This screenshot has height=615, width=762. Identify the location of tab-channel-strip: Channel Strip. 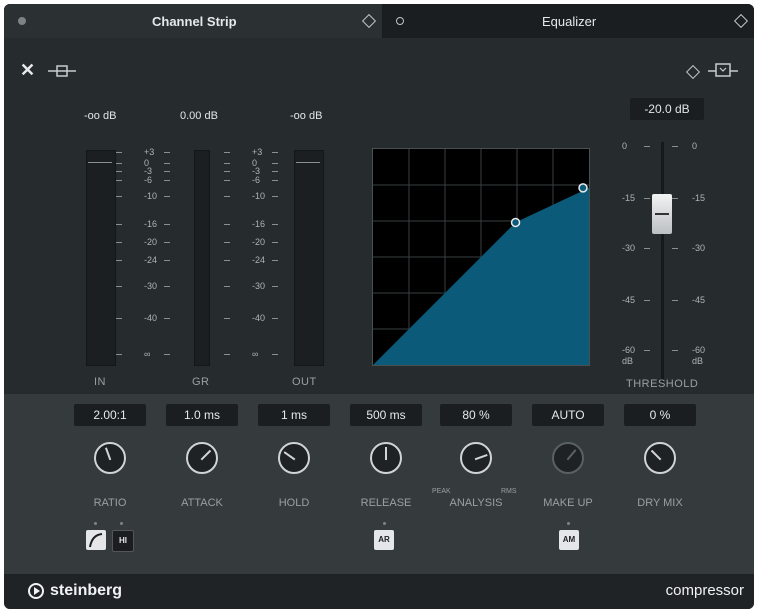
(193, 21).